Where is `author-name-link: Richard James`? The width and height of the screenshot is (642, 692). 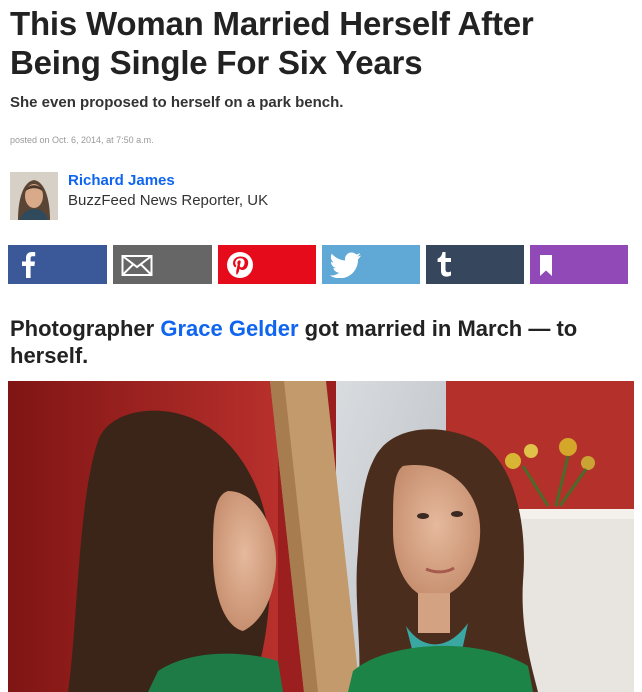
author-name-link: Richard James is located at coordinates (121, 180).